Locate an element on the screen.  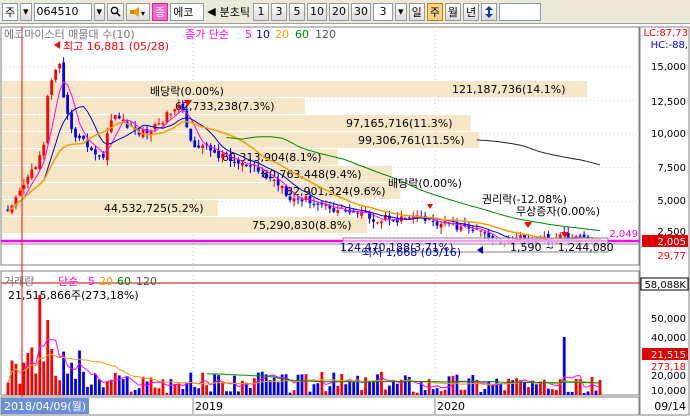
period-3-button: 3 is located at coordinates (279, 11).